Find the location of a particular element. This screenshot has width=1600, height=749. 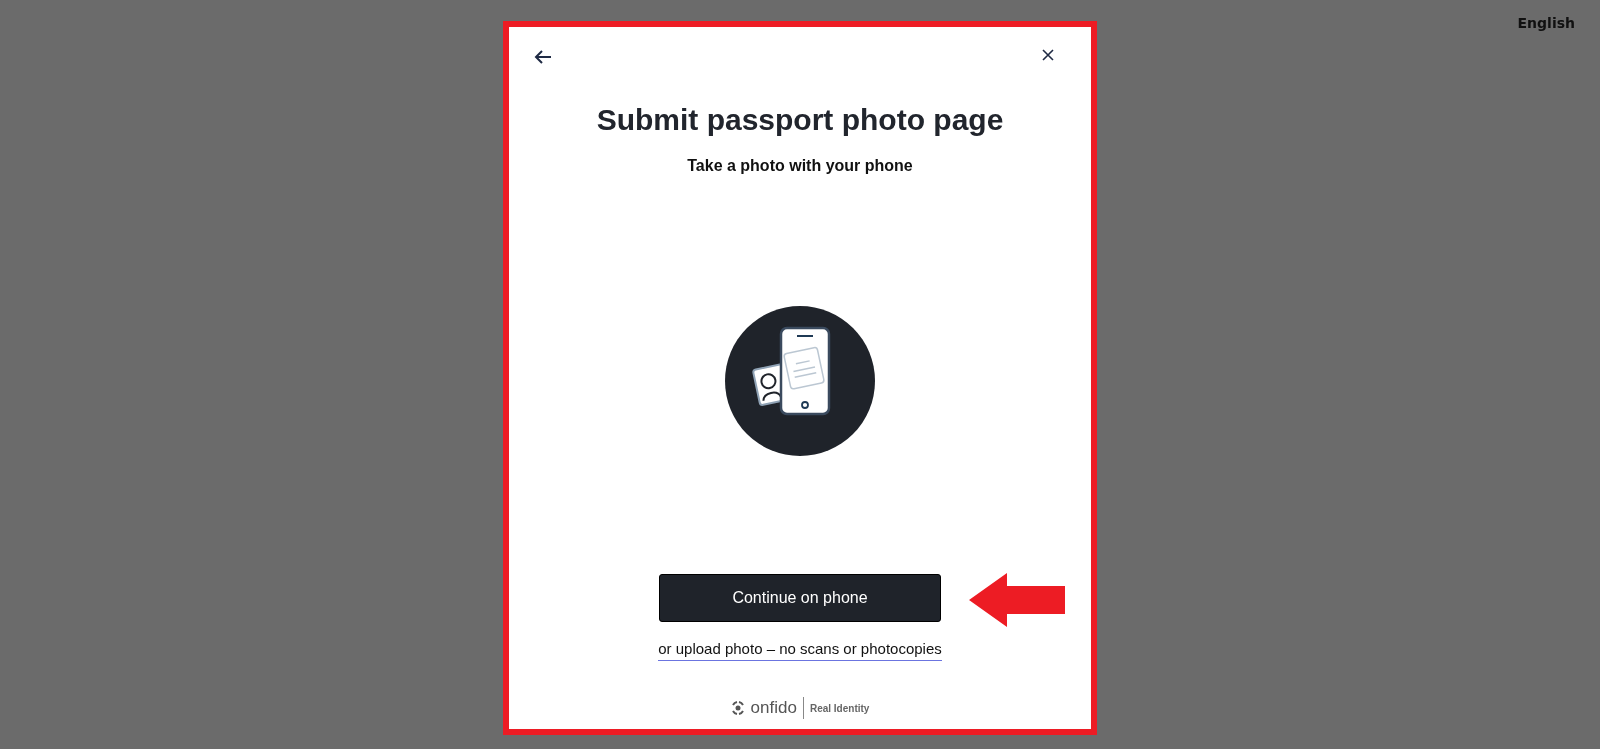

back-arrow-icon is located at coordinates (543, 57).